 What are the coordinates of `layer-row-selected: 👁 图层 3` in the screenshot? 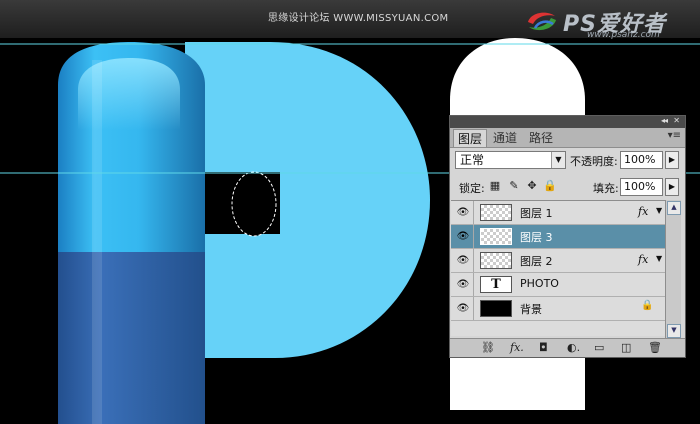 It's located at (558, 237).